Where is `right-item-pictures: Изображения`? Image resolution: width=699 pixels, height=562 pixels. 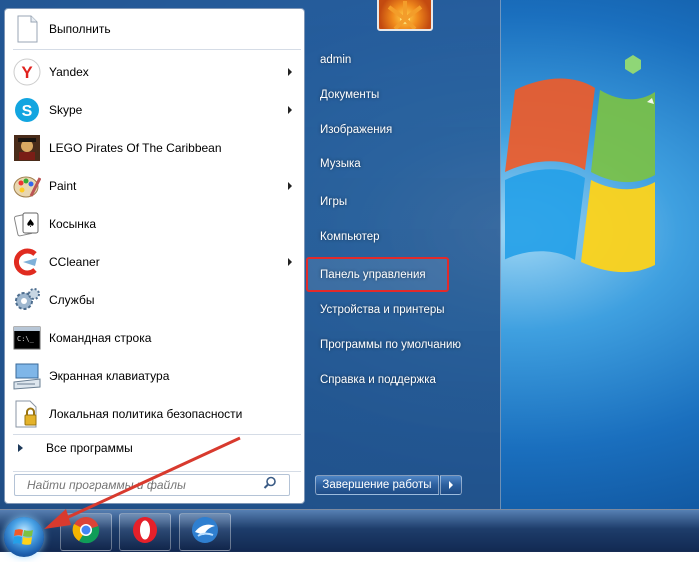
right-item-pictures: Изображения is located at coordinates (394, 130).